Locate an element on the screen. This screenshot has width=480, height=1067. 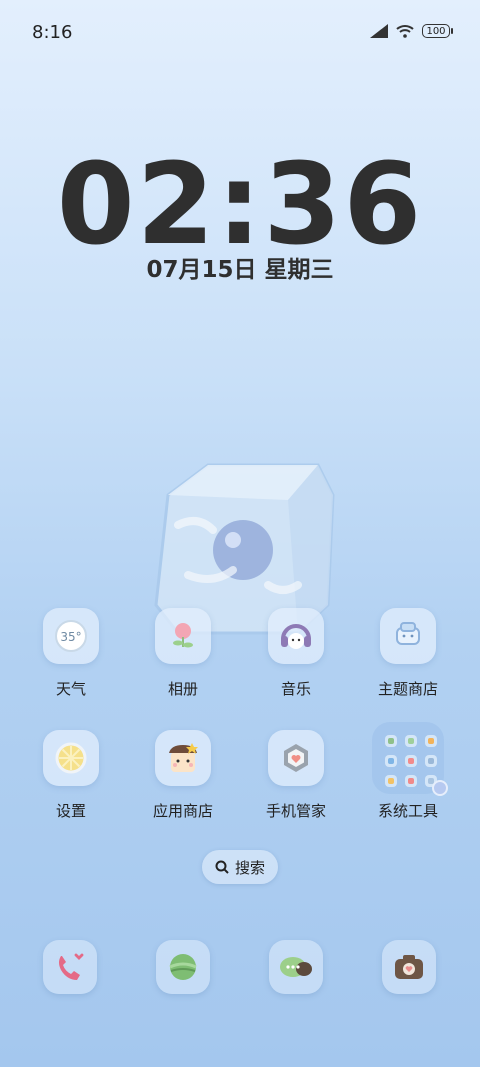
theme-store-icon is located at coordinates (408, 636).